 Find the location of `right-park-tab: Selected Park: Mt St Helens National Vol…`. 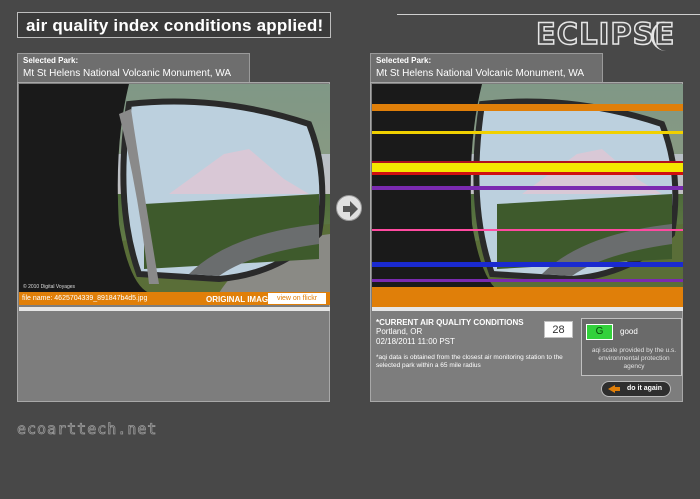

right-park-tab: Selected Park: Mt St Helens National Vol… is located at coordinates (486, 68).